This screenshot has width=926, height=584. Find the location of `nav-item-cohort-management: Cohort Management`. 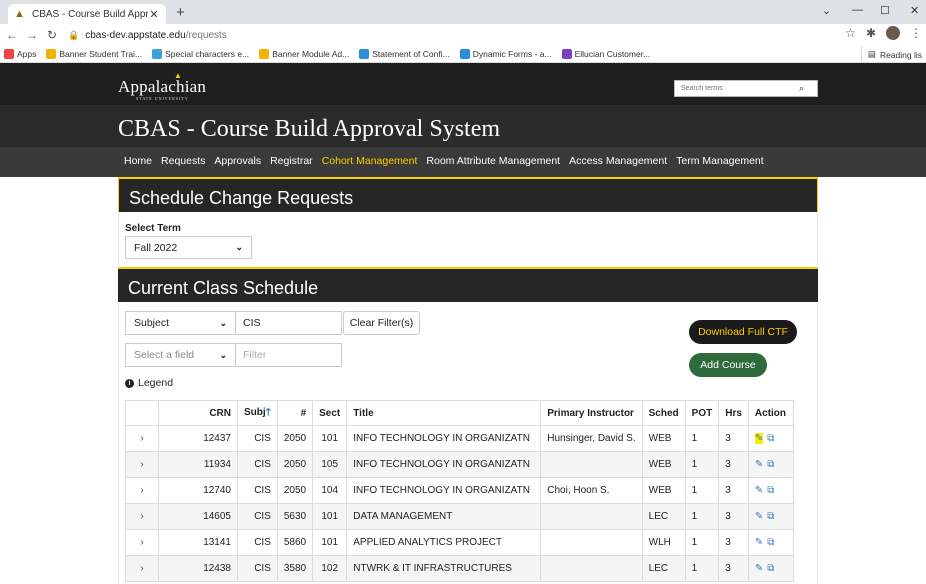

nav-item-cohort-management: Cohort Management is located at coordinates (370, 161).